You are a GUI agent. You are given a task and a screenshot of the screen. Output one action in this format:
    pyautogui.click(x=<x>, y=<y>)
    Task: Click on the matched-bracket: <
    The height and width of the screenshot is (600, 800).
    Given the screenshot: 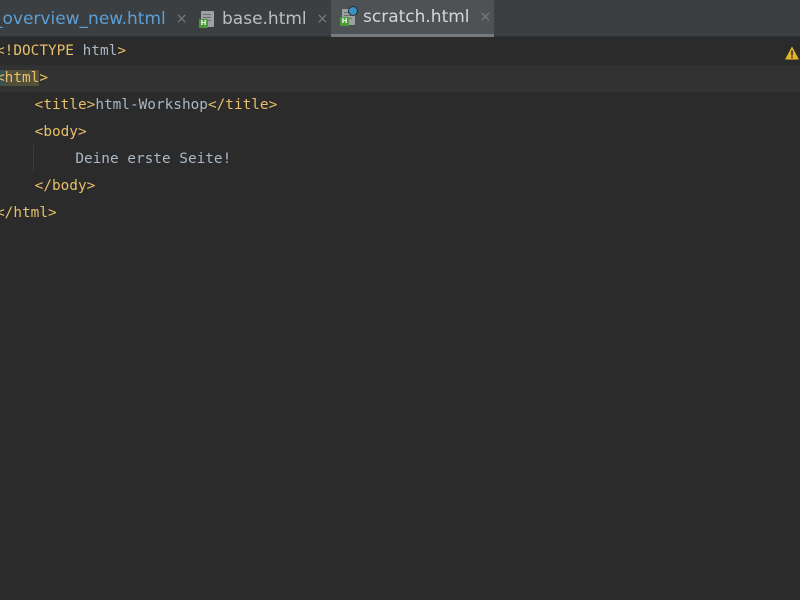 What is the action you would take?
    pyautogui.click(x=2, y=78)
    